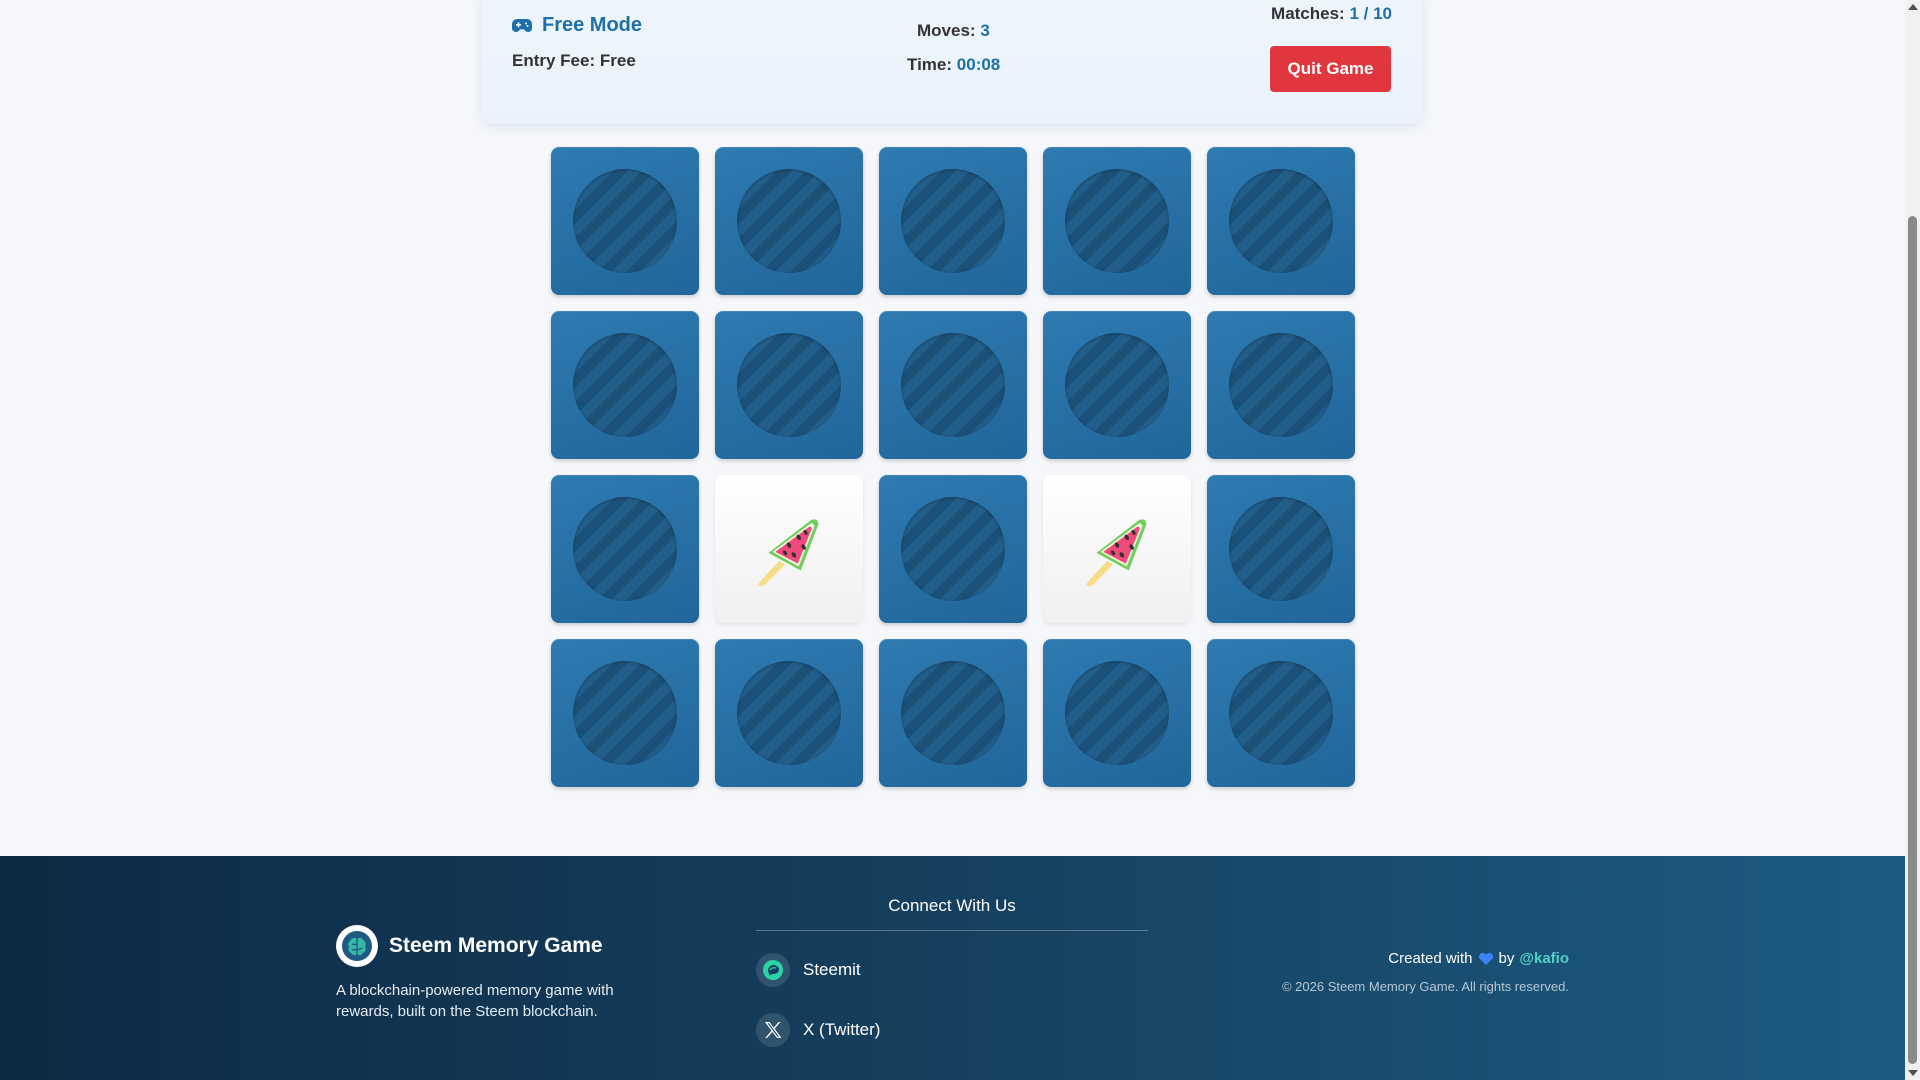 The image size is (1920, 1080). What do you see at coordinates (1308, 13) in the screenshot?
I see `matches-label: Matches:` at bounding box center [1308, 13].